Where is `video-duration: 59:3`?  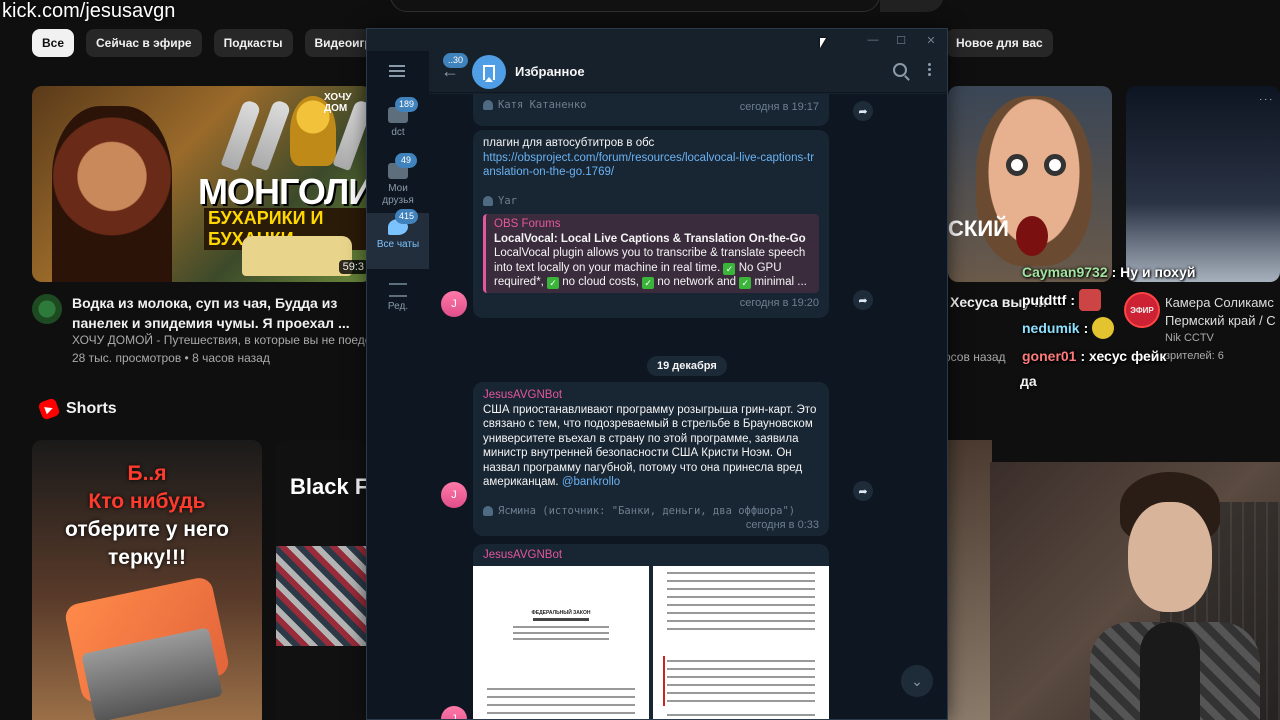 video-duration: 59:3 is located at coordinates (353, 267).